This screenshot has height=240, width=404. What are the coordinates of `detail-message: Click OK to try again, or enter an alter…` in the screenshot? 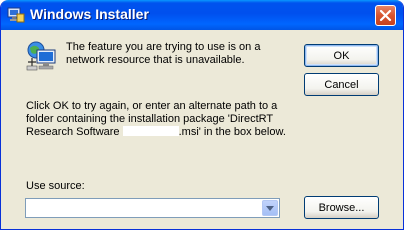 It's located at (166, 119).